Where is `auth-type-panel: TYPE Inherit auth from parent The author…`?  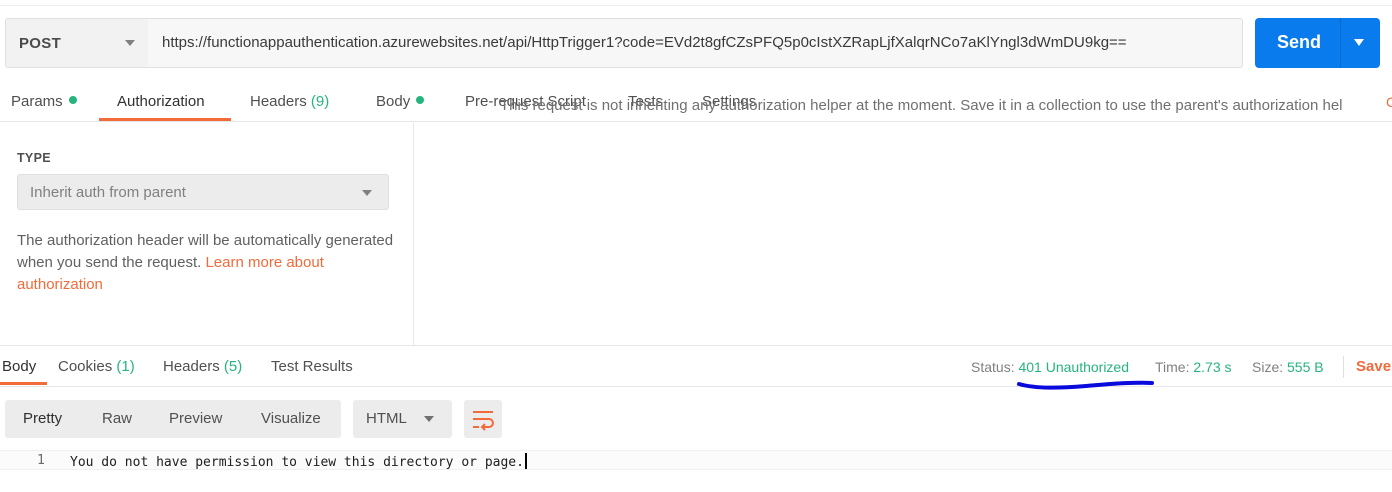 auth-type-panel: TYPE Inherit auth from parent The author… is located at coordinates (207, 234).